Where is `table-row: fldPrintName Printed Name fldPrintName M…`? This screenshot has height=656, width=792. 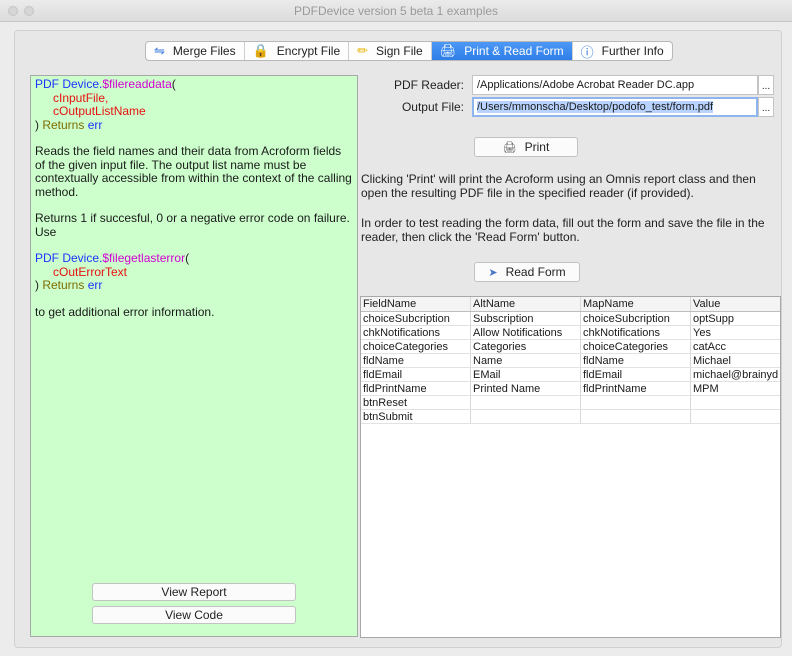
table-row: fldPrintName Printed Name fldPrintName M… is located at coordinates (570, 389).